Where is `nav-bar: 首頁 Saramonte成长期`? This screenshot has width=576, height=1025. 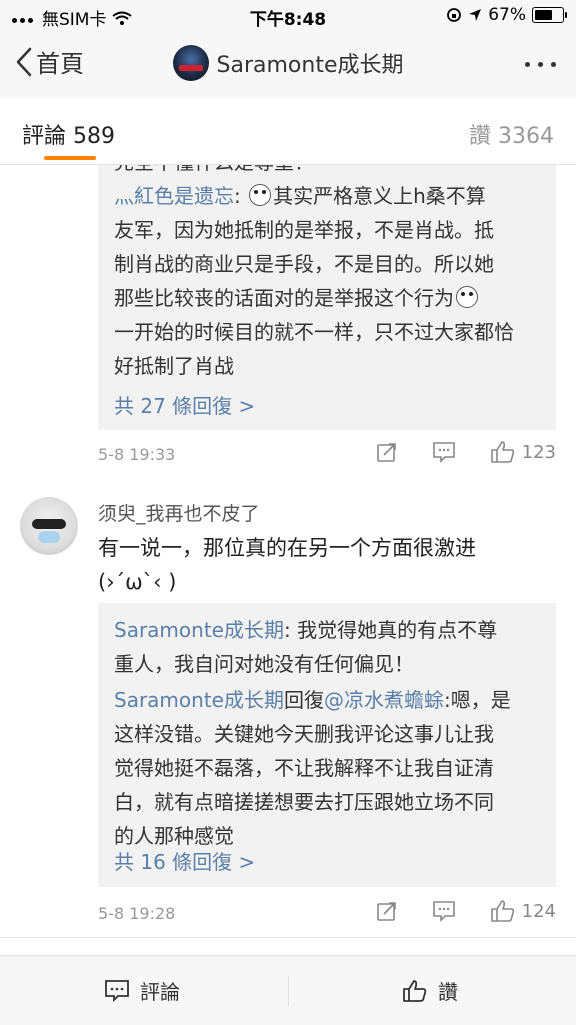 nav-bar: 首頁 Saramonte成长期 is located at coordinates (288, 64).